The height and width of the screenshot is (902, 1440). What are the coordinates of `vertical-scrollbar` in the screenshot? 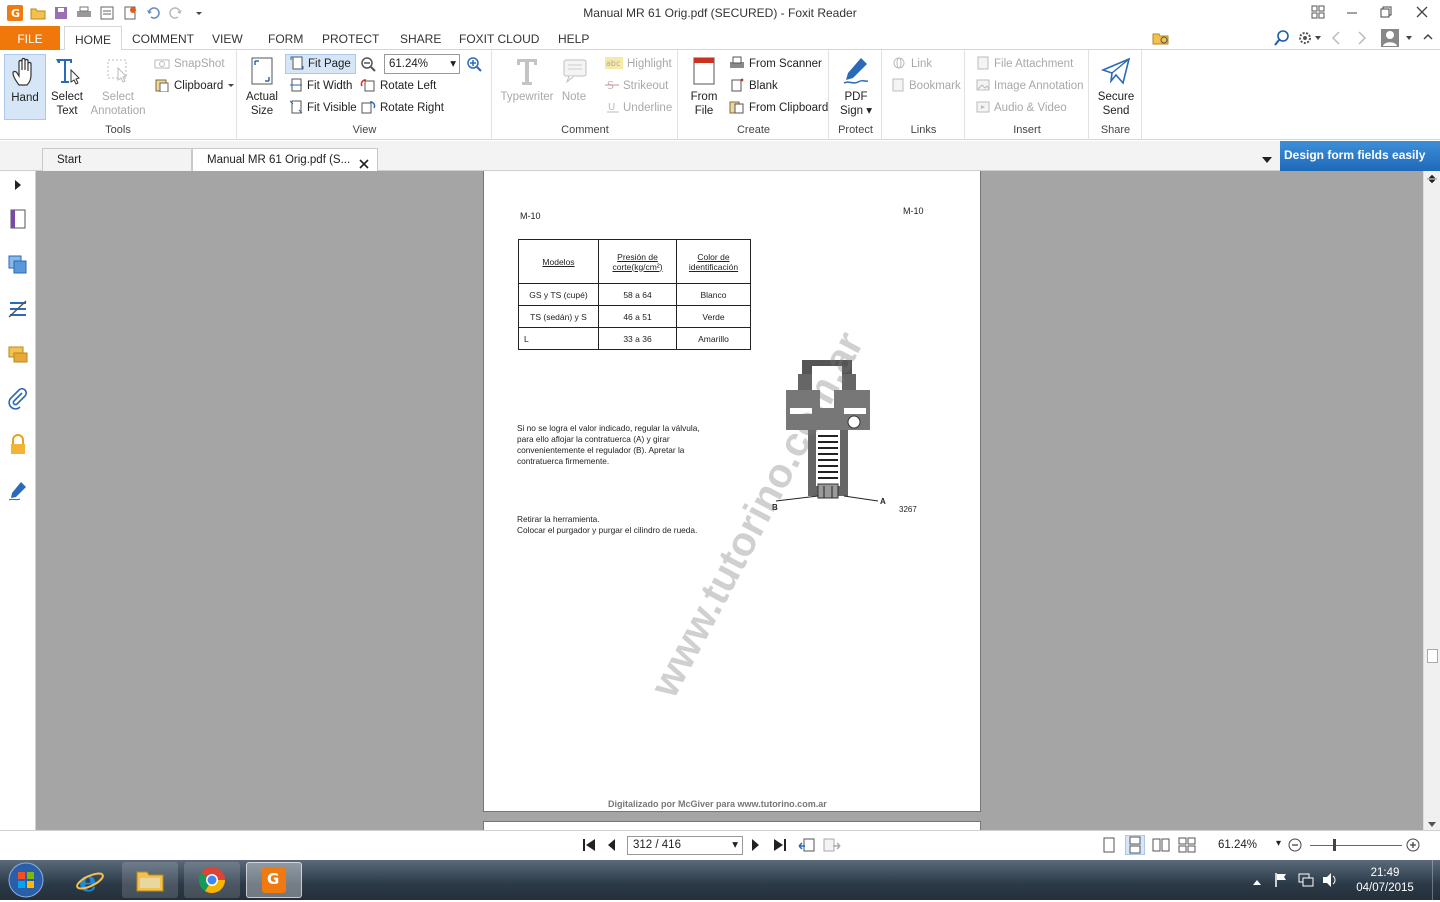 It's located at (1431, 500).